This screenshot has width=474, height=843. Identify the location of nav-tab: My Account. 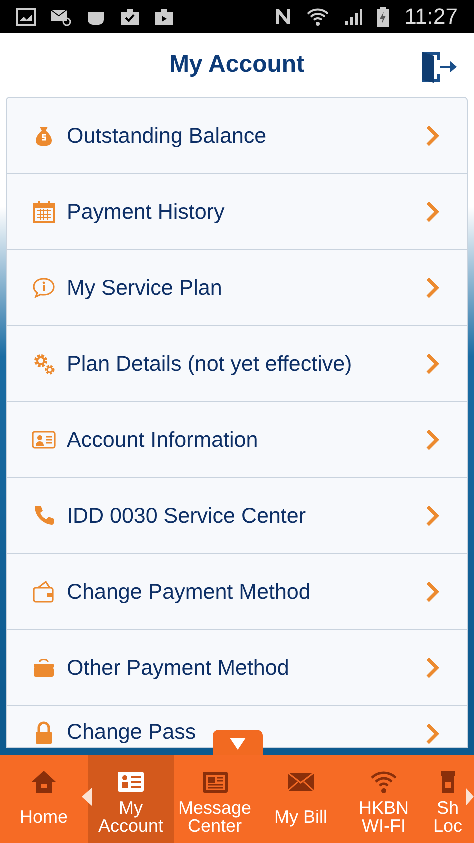
(131, 799).